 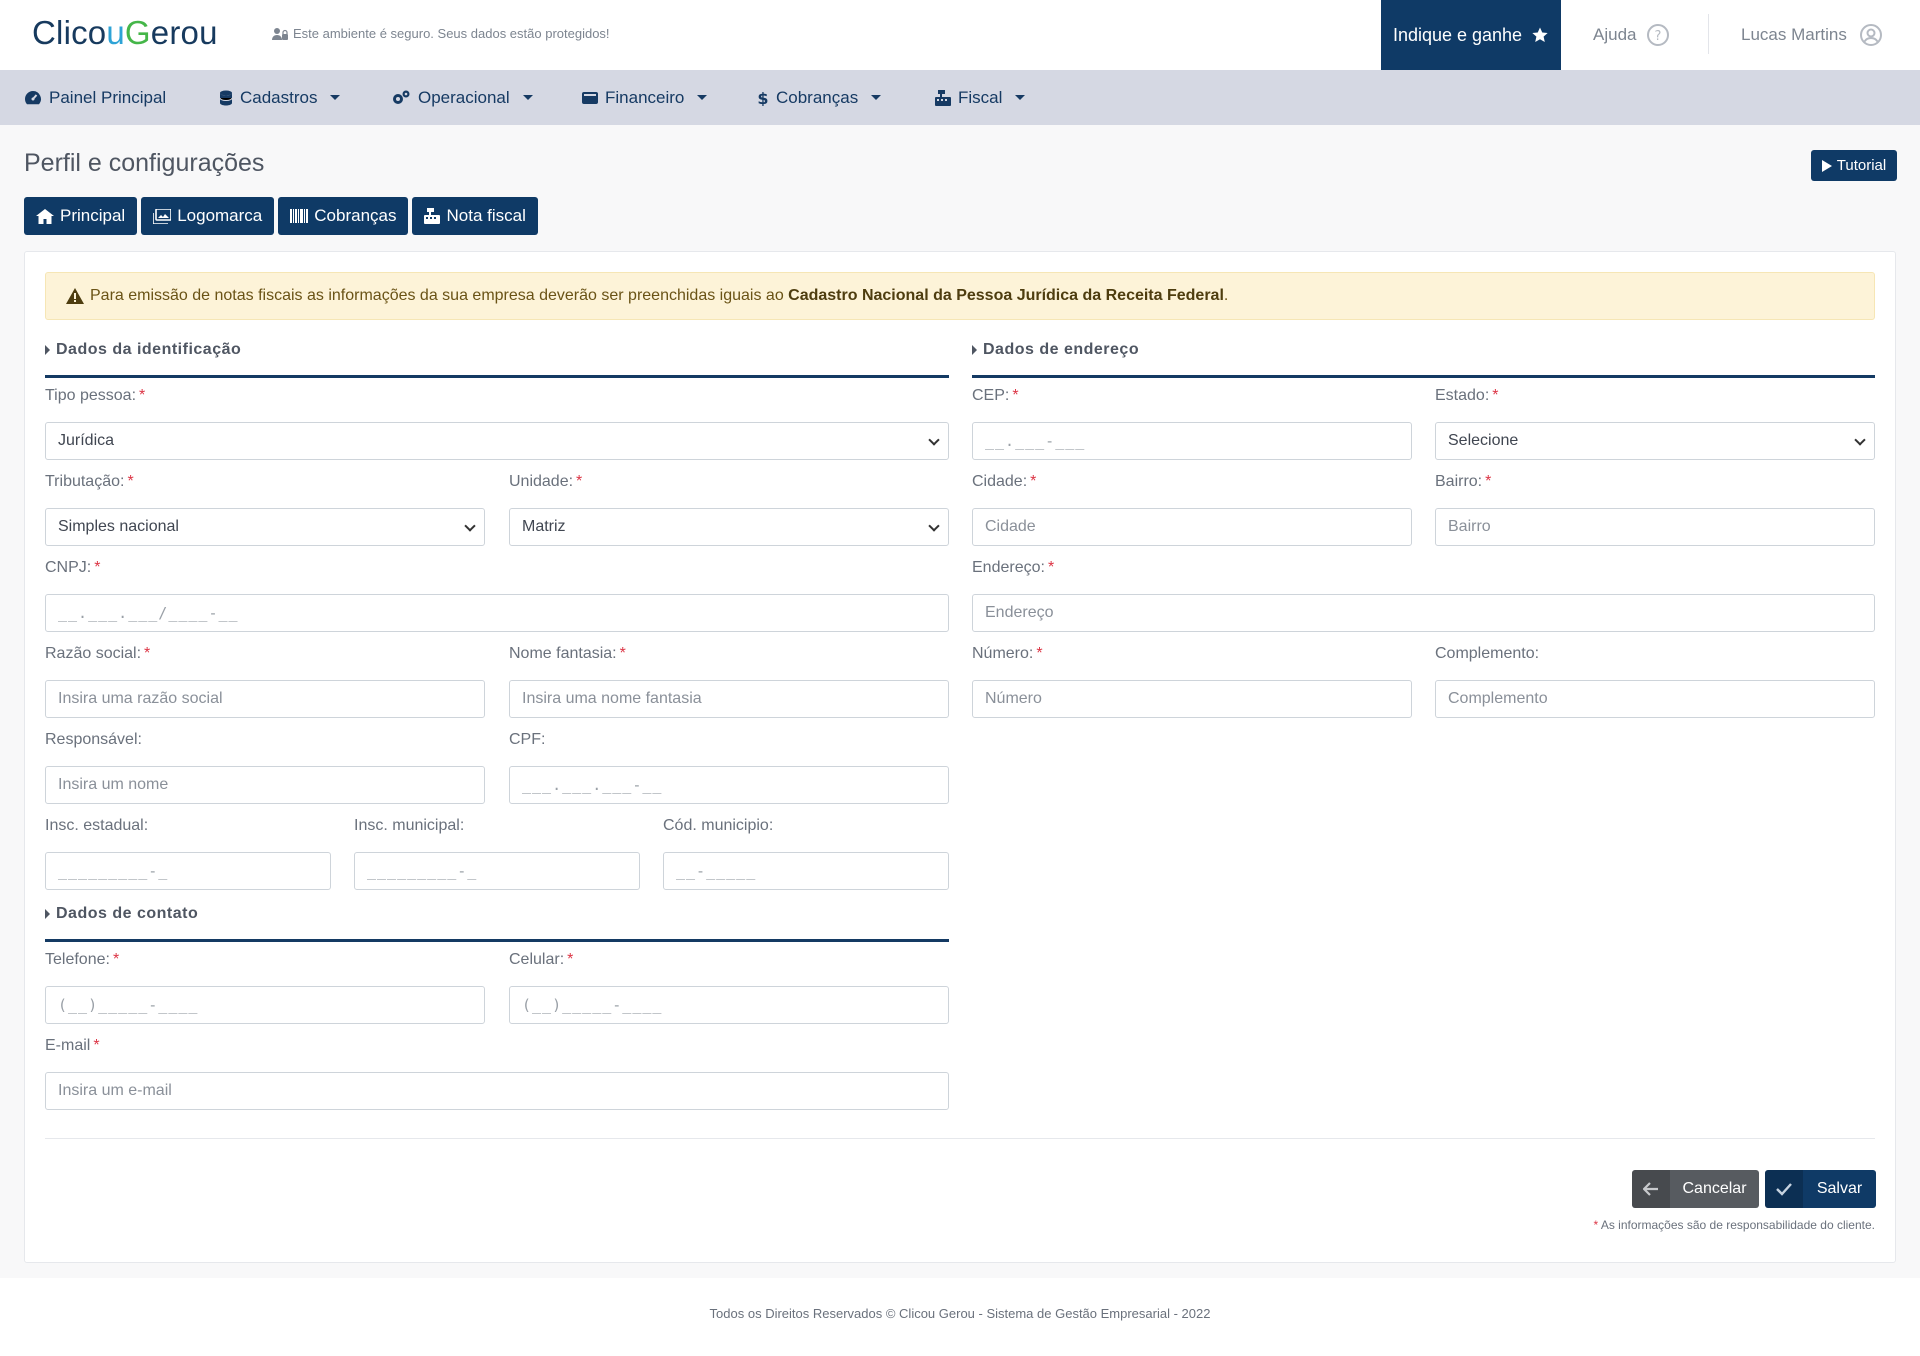 I want to click on logo: ClicouGerou, so click(x=125, y=33).